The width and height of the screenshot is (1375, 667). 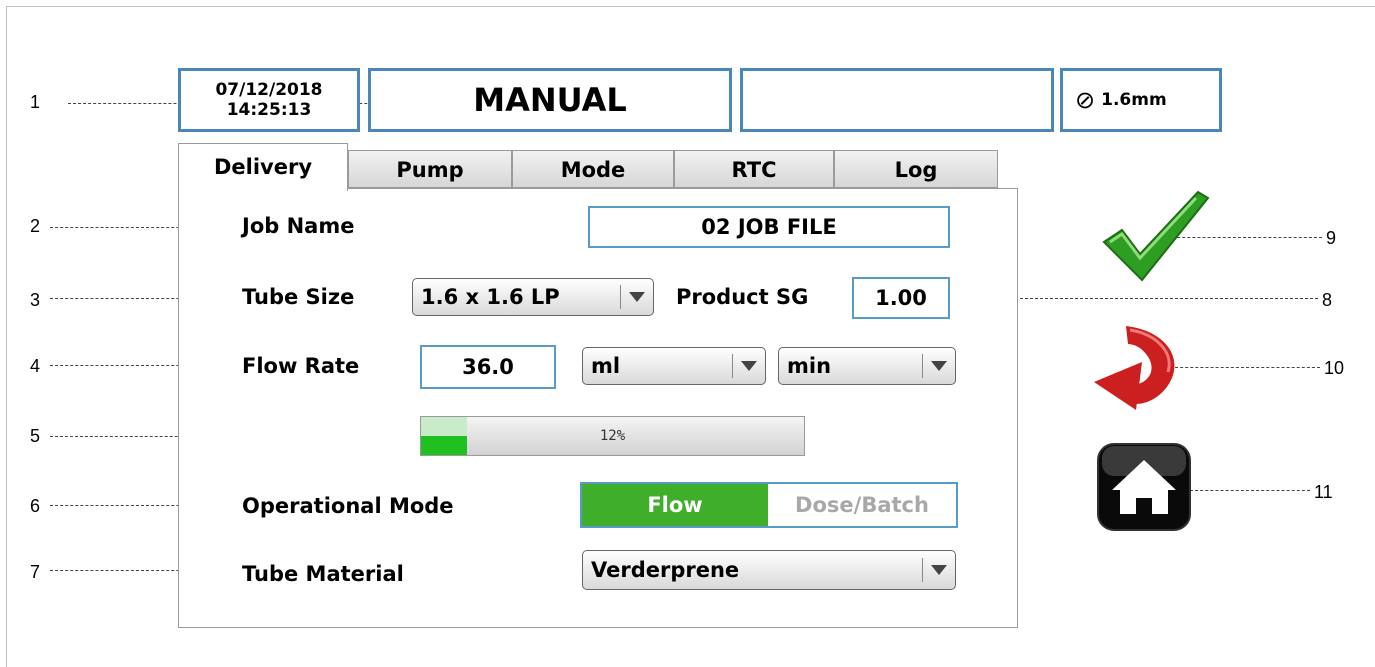 What do you see at coordinates (742, 297) in the screenshot?
I see `product-sg-label: Product SG` at bounding box center [742, 297].